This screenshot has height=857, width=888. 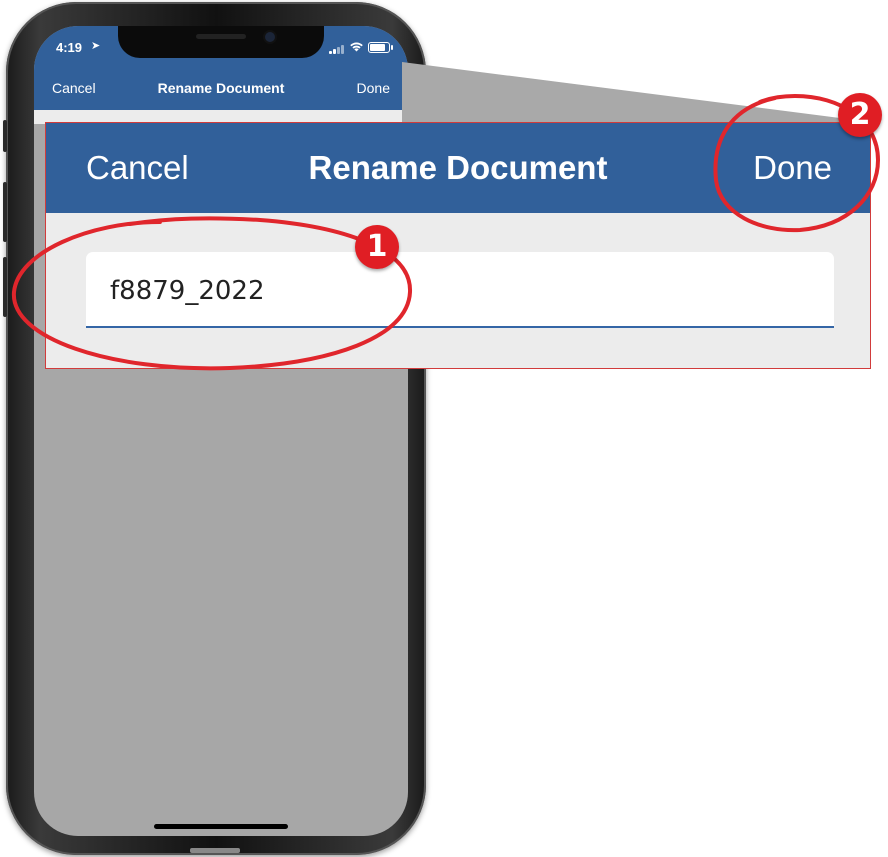 What do you see at coordinates (212, 293) in the screenshot?
I see `field-highlight-ring` at bounding box center [212, 293].